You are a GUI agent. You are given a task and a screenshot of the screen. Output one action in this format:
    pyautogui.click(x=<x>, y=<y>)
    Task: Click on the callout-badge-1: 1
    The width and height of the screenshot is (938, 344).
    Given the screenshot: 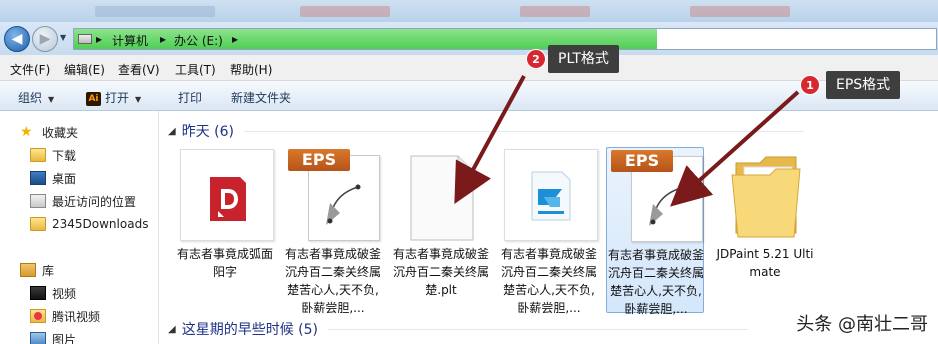 What is the action you would take?
    pyautogui.click(x=810, y=85)
    